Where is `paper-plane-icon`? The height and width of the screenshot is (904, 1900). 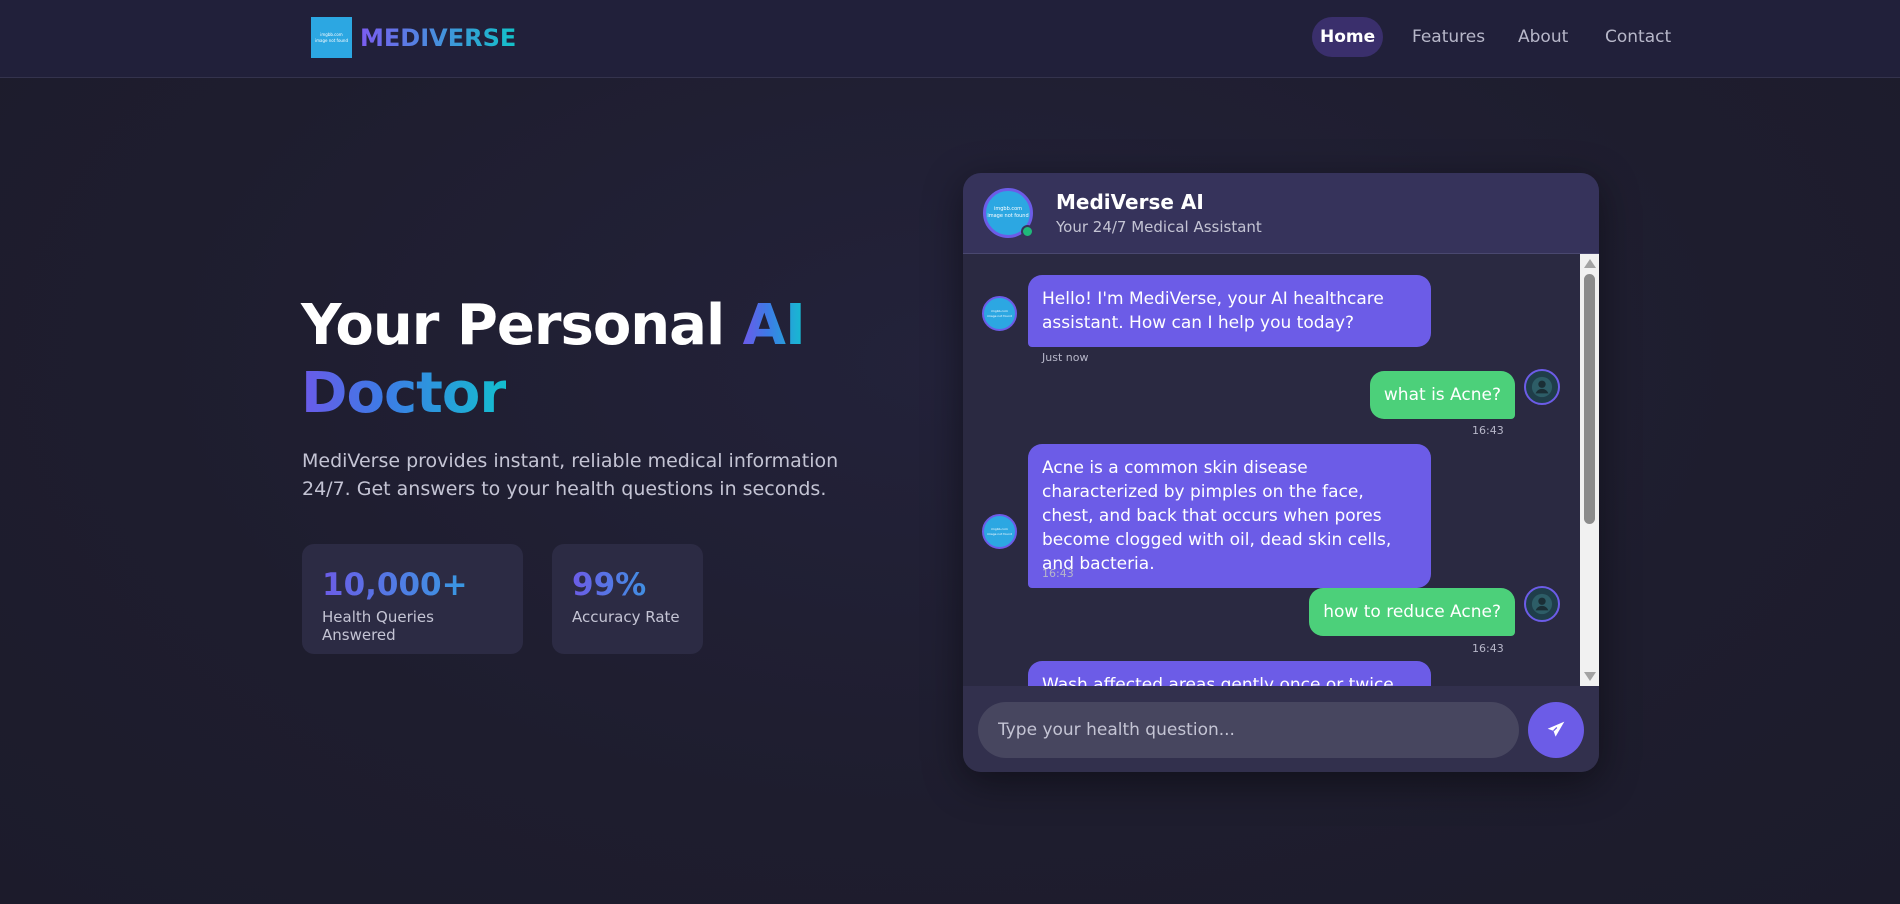
paper-plane-icon is located at coordinates (1556, 729).